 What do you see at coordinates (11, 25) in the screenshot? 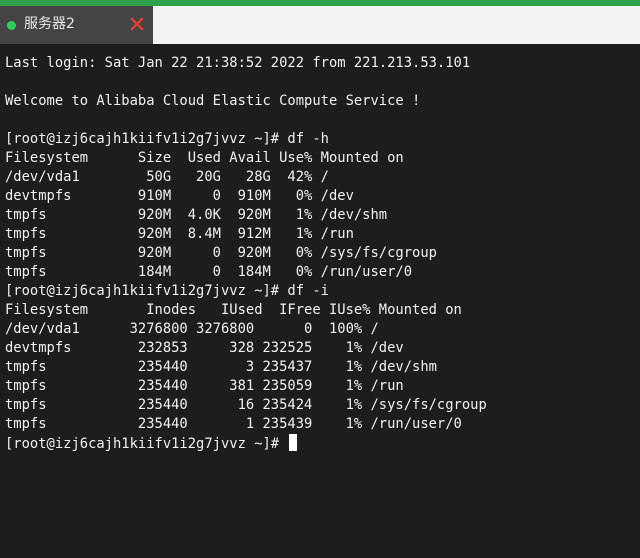
I see `connection-status-dot-icon` at bounding box center [11, 25].